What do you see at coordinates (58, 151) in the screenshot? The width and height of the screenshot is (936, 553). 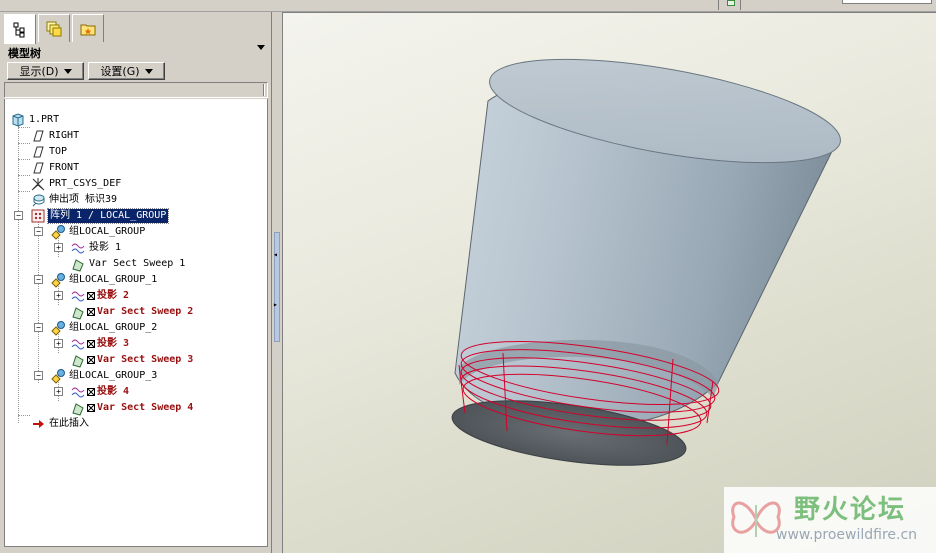 I see `tree-item-label: TOP` at bounding box center [58, 151].